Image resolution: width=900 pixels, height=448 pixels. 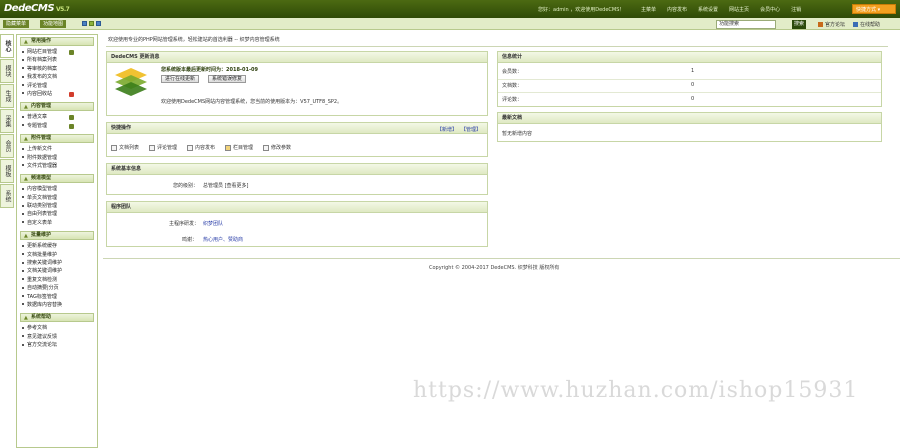 I want to click on panel-title: 程序团队, so click(x=297, y=207).